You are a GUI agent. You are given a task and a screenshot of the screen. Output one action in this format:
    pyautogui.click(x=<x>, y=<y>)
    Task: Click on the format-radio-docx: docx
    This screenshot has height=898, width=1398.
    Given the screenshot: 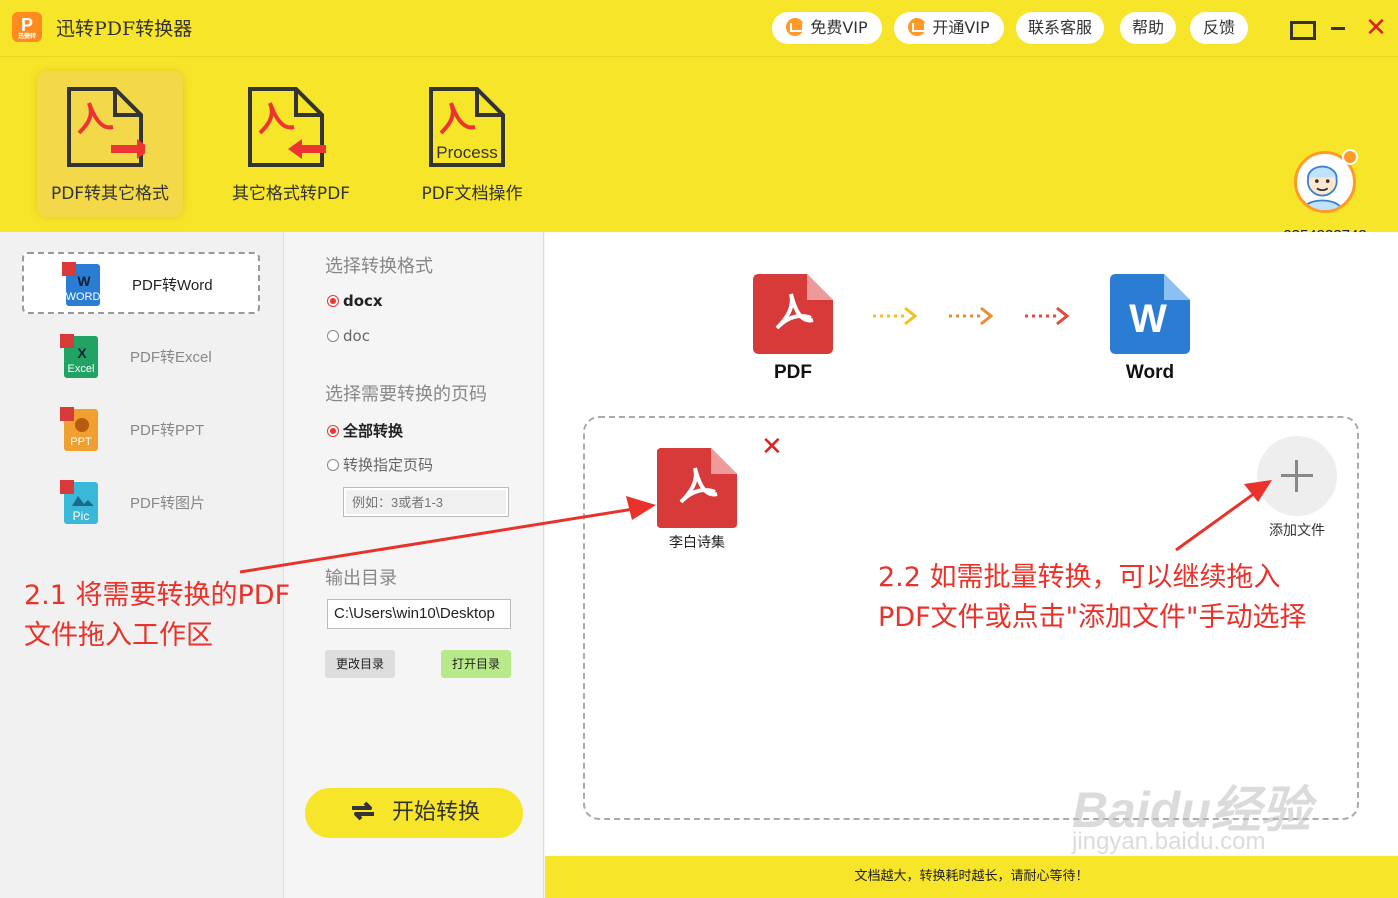 What is the action you would take?
    pyautogui.click(x=355, y=301)
    